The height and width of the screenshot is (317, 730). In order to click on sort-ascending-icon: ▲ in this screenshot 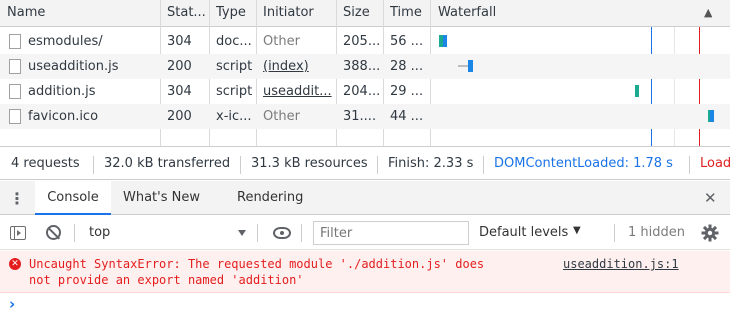, I will do `click(708, 12)`.